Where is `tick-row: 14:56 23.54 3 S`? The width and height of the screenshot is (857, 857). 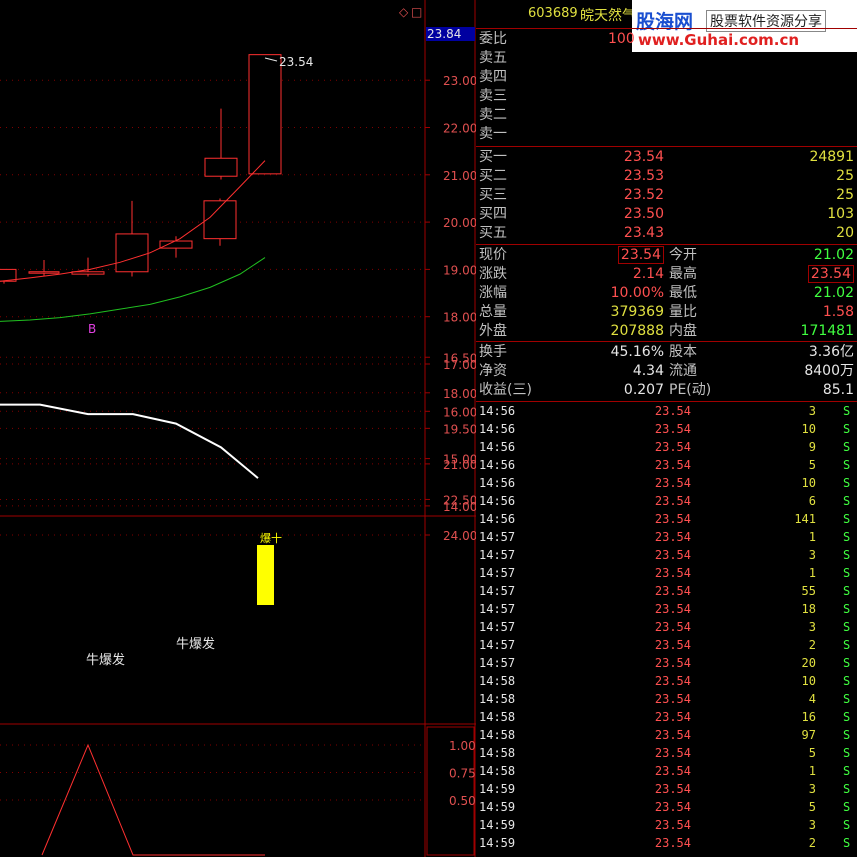
tick-row: 14:56 23.54 3 S is located at coordinates (666, 411).